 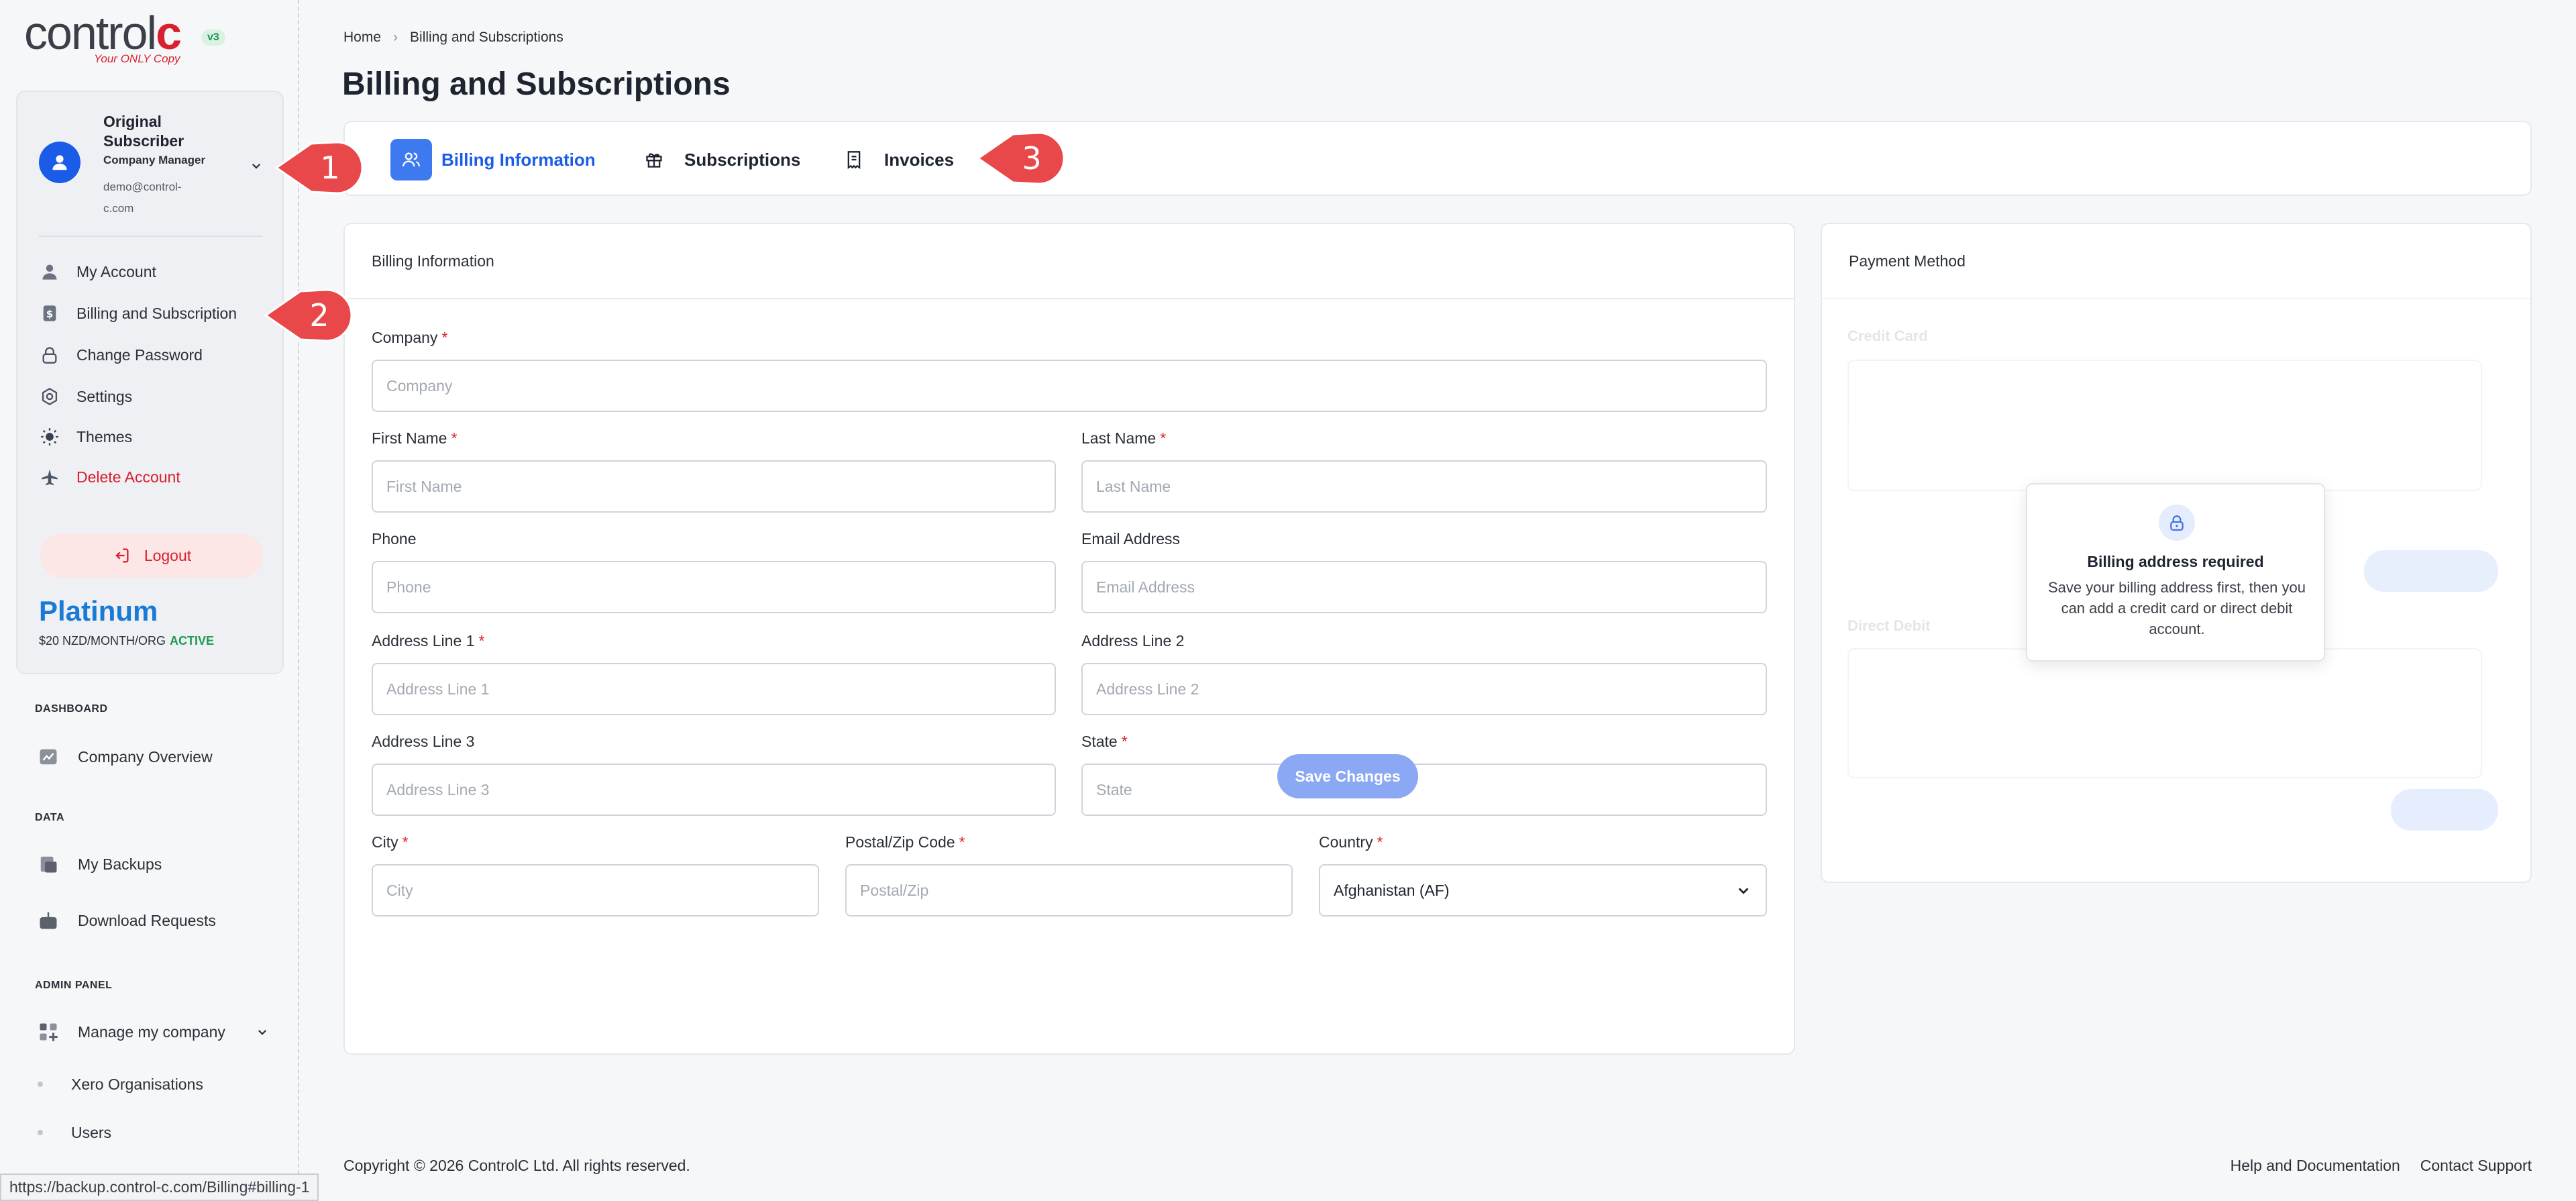 I want to click on callout-number: 1, so click(x=329, y=168).